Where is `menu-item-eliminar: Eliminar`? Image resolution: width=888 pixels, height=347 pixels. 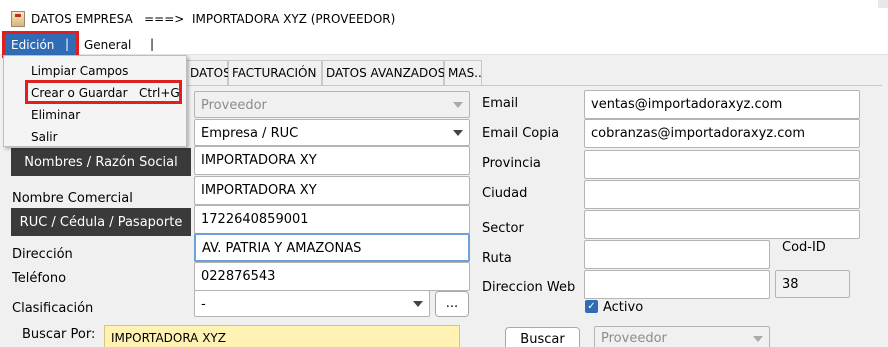
menu-item-eliminar: Eliminar is located at coordinates (95, 114).